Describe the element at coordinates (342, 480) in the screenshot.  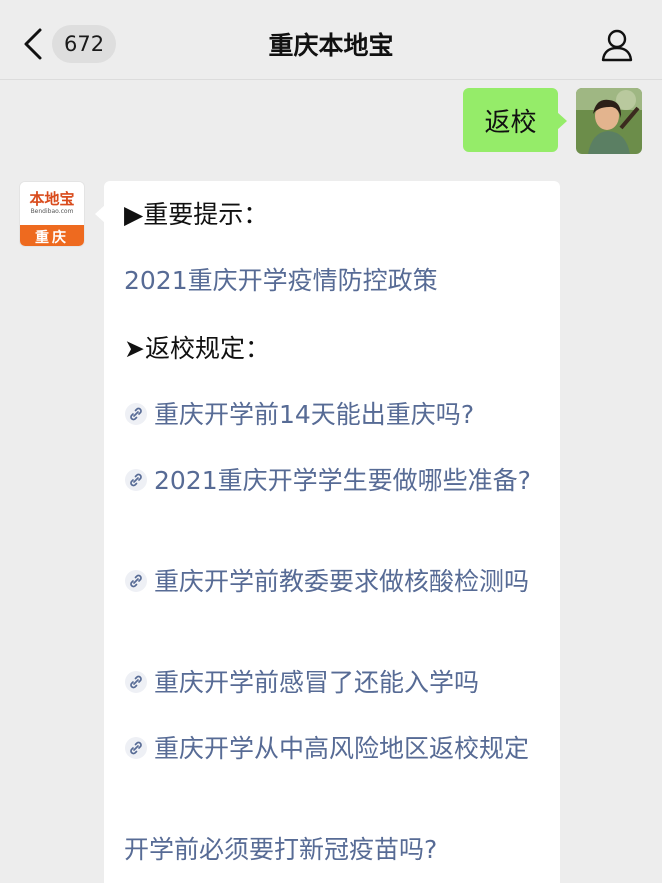
I see `link-text: 2021重庆开学学生要做哪些准备?` at that location.